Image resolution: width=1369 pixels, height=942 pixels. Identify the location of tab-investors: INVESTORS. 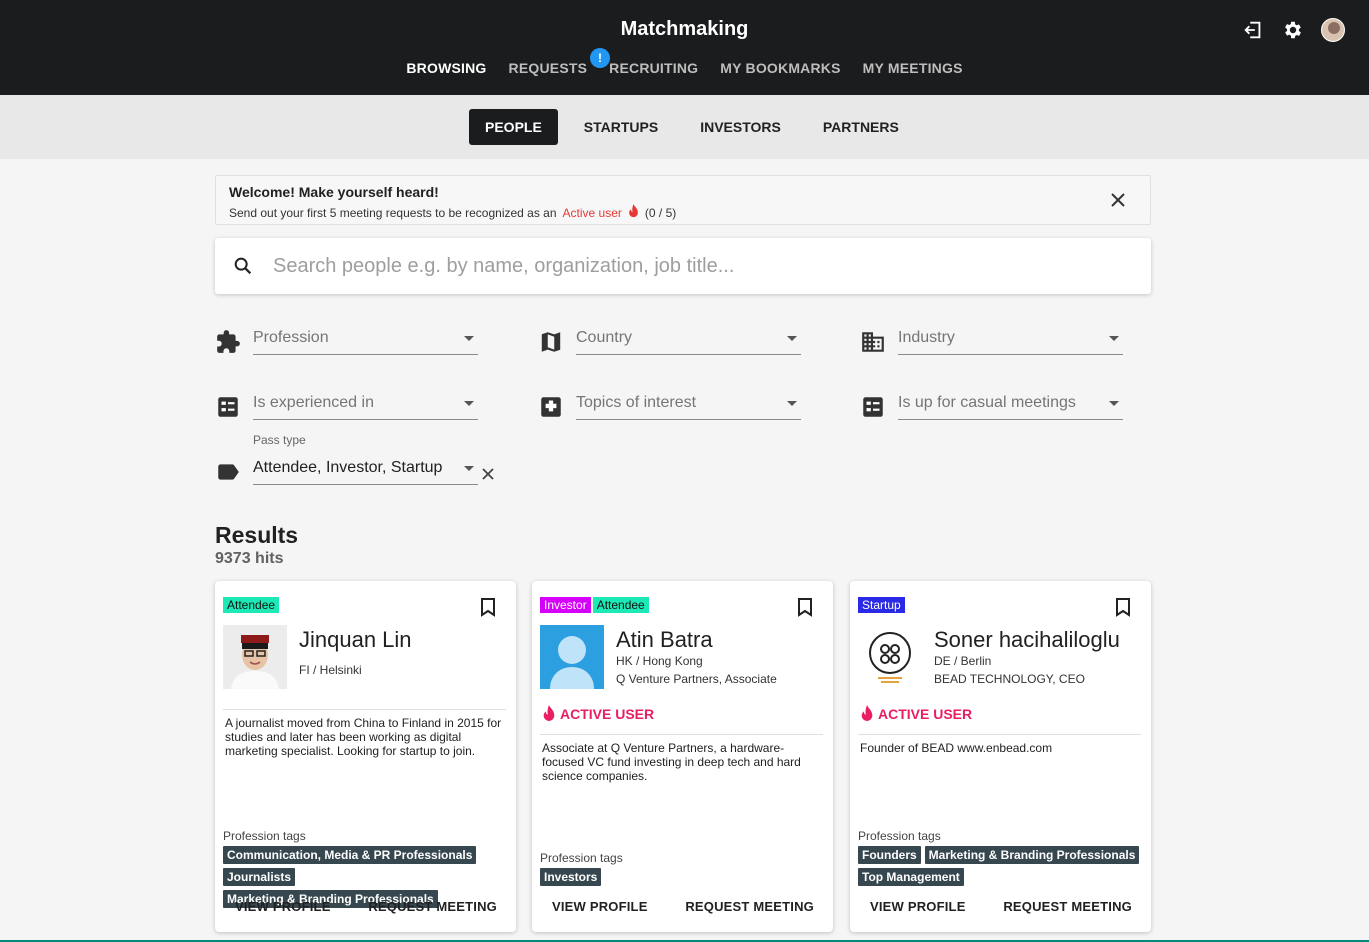
(740, 127).